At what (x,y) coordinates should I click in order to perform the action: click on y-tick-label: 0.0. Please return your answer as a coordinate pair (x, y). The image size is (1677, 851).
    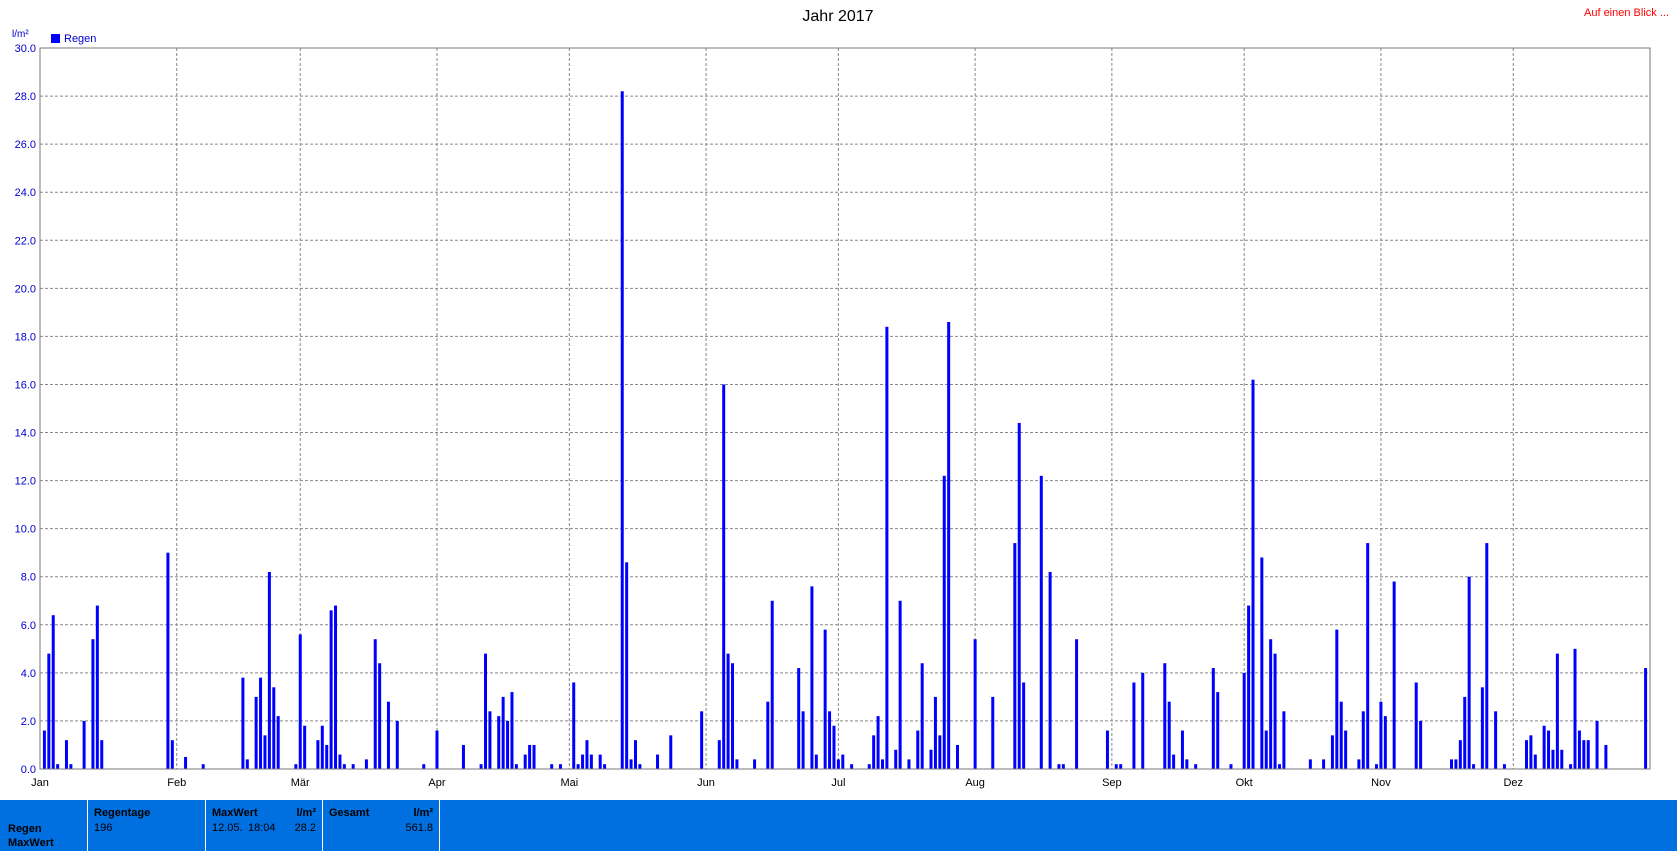
    Looking at the image, I should click on (28, 770).